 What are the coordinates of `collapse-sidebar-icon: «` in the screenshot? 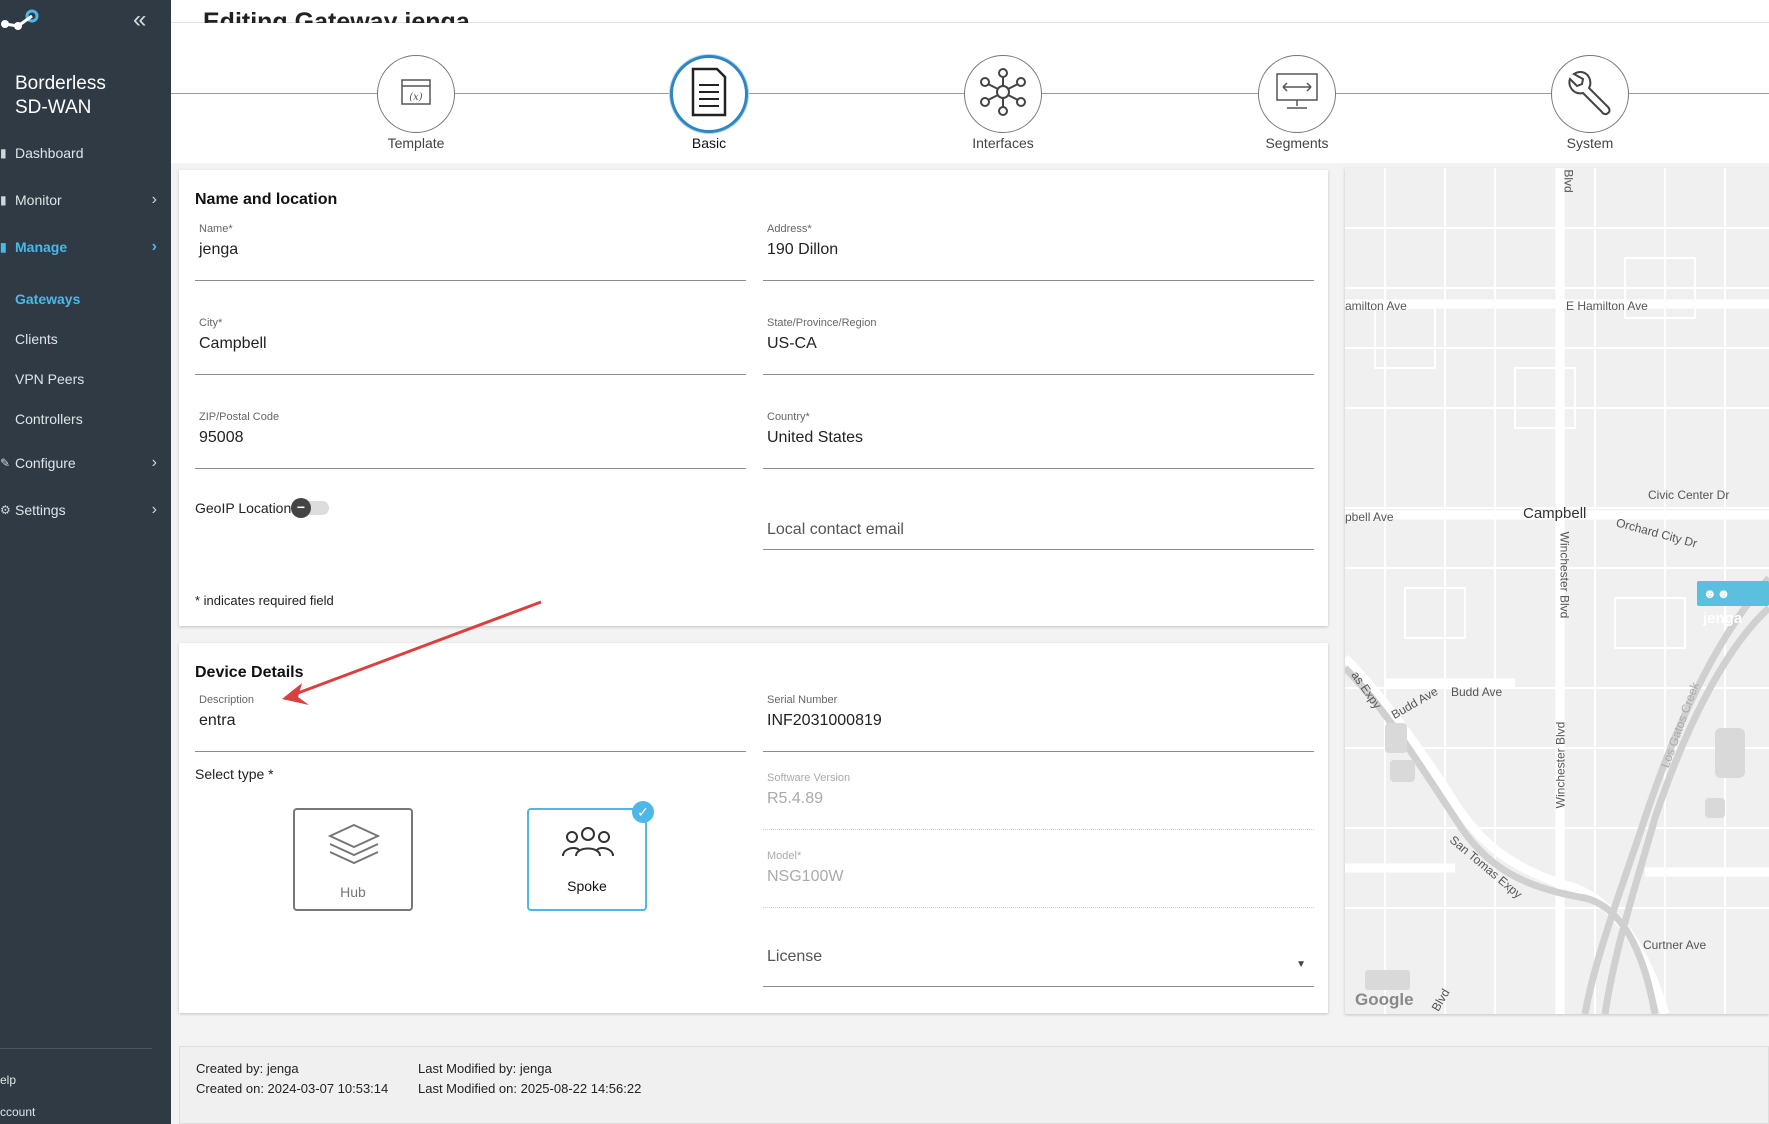 It's located at (139, 20).